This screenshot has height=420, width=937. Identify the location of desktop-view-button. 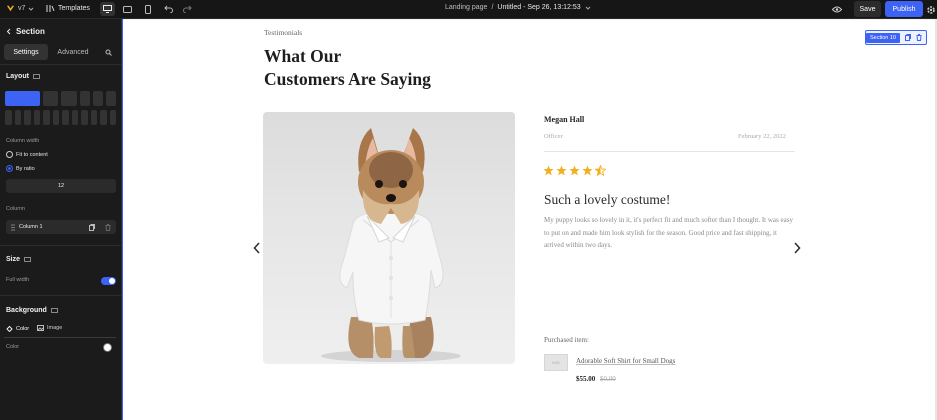
(107, 9).